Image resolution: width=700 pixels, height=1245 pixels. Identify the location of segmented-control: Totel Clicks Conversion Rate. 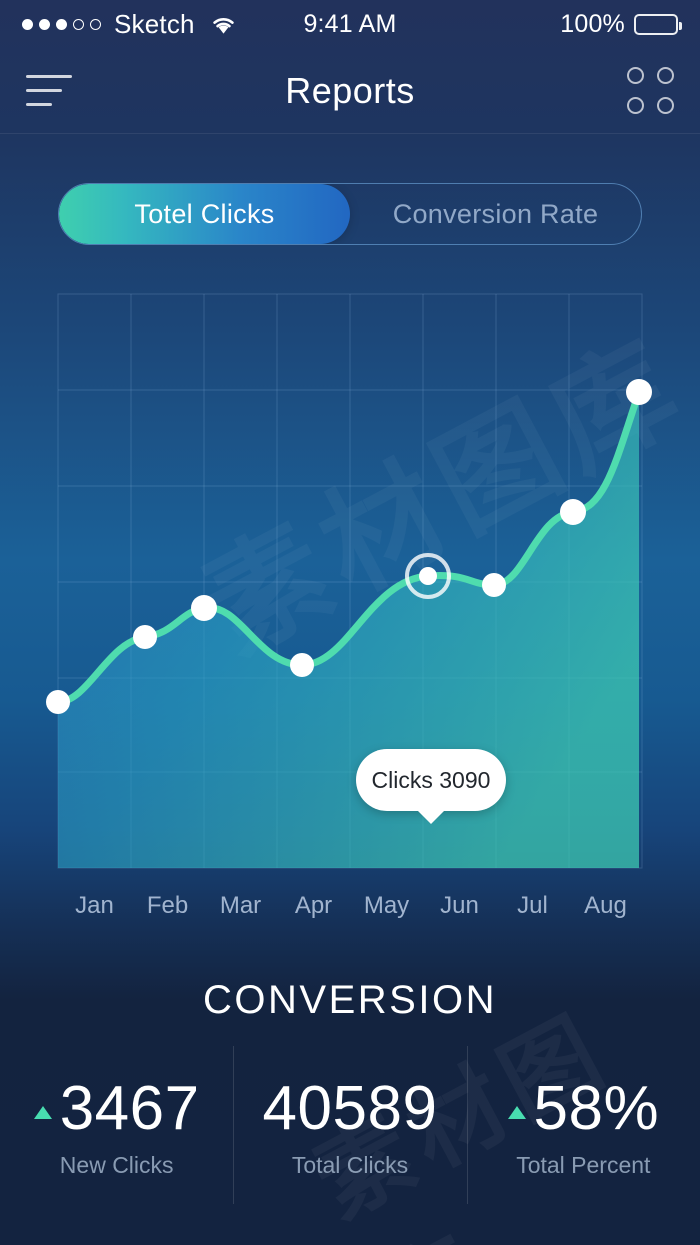
(350, 214).